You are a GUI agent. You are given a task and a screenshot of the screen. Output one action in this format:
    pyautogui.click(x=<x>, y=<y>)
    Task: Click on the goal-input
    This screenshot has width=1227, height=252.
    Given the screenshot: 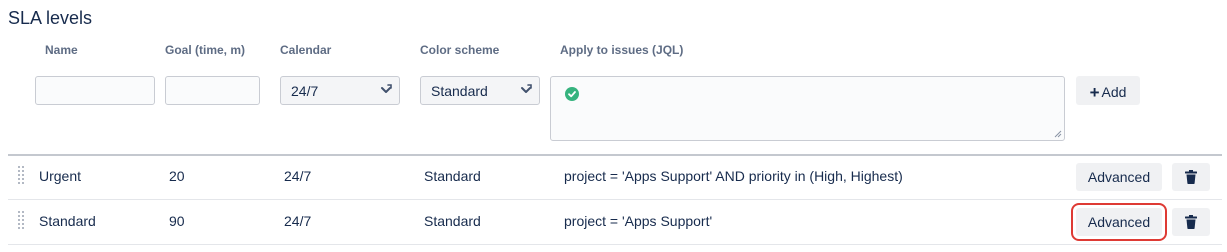 What is the action you would take?
    pyautogui.click(x=212, y=90)
    